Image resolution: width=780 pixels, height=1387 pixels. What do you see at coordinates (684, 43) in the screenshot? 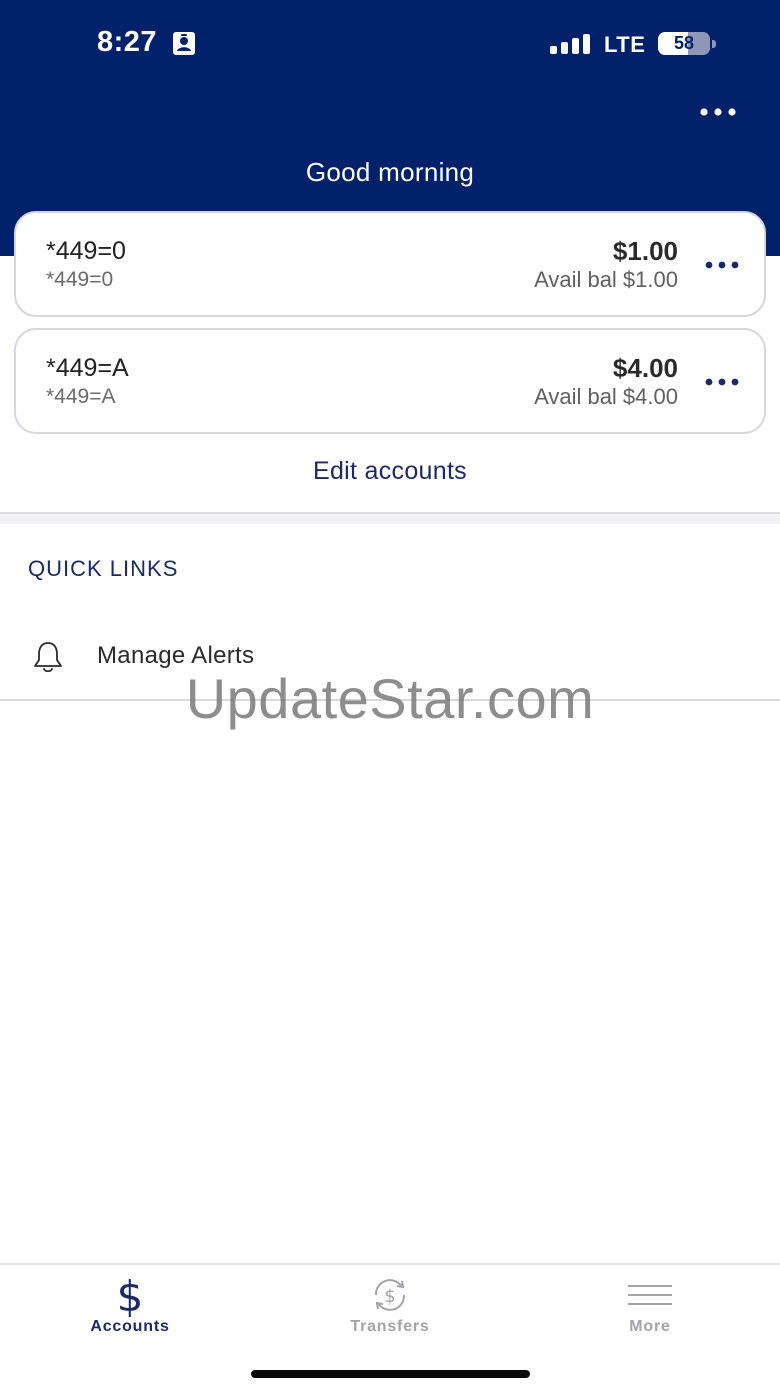
I see `battery-percent: 58` at bounding box center [684, 43].